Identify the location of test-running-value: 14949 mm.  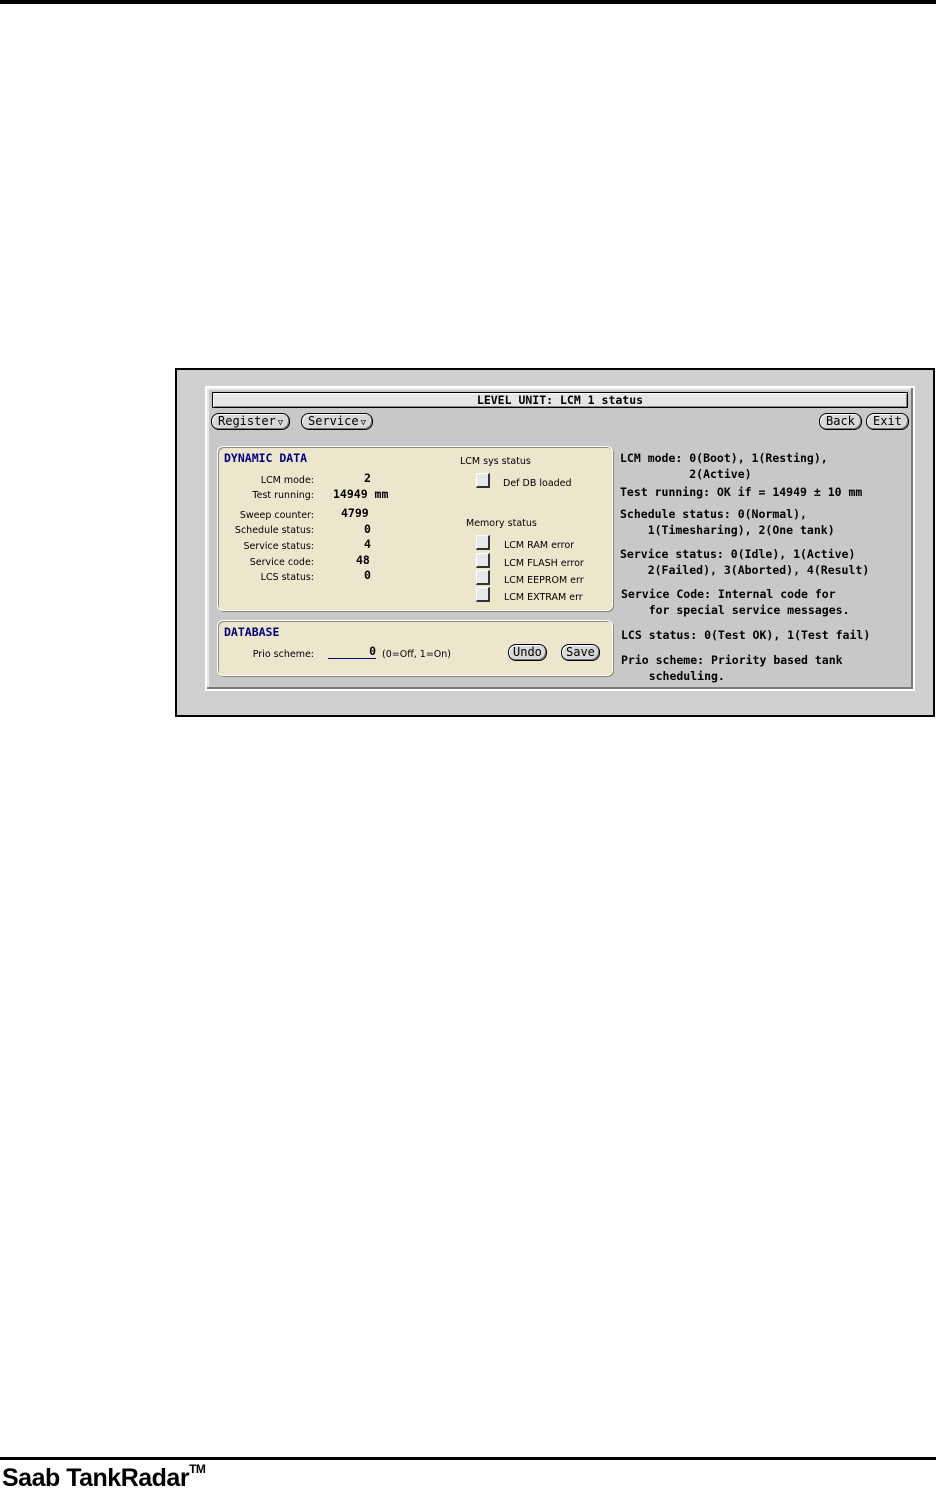
(361, 494).